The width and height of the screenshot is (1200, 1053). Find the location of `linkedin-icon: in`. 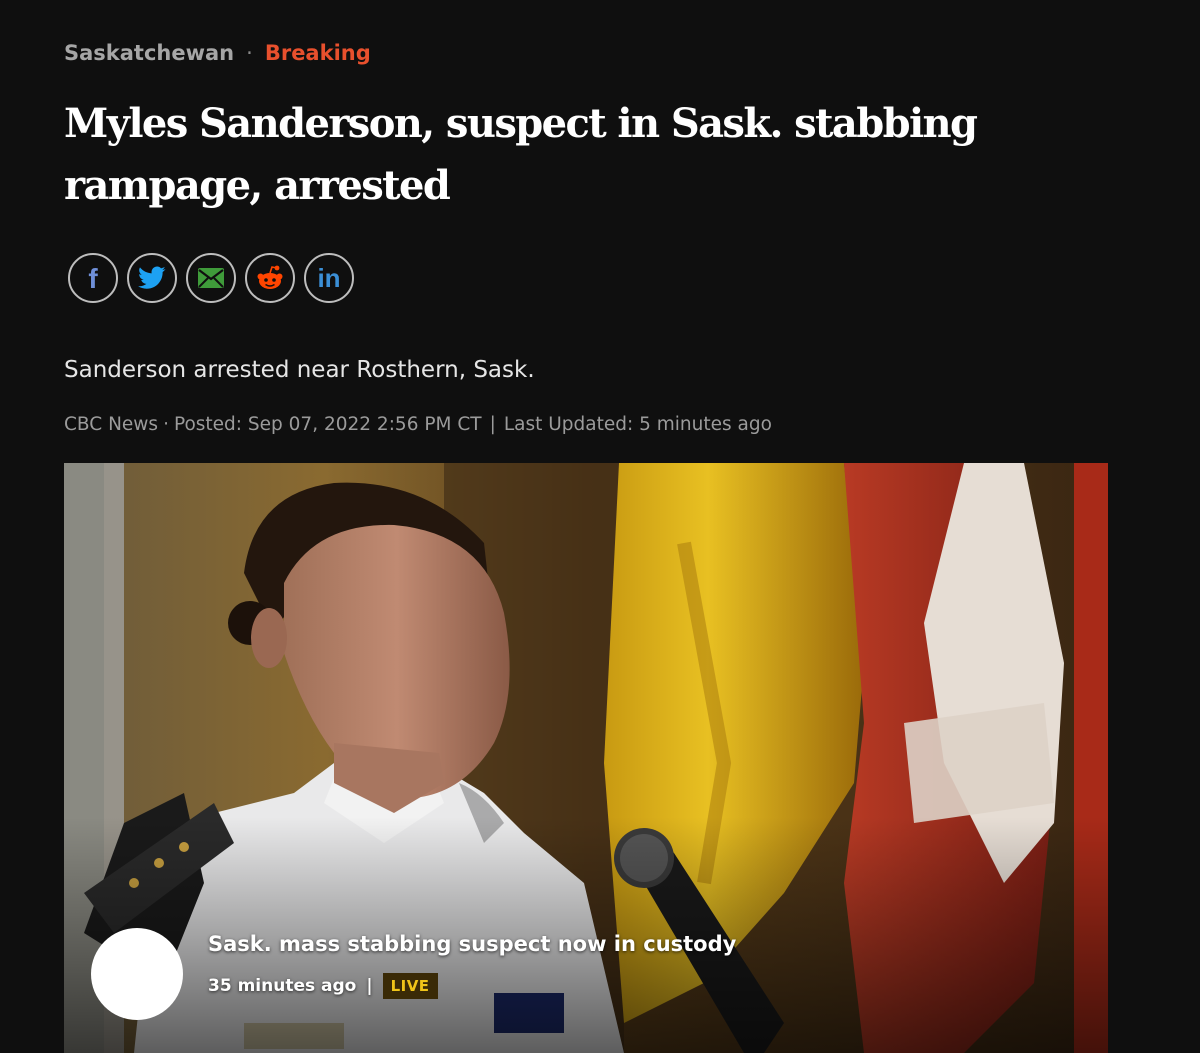

linkedin-icon: in is located at coordinates (329, 277).